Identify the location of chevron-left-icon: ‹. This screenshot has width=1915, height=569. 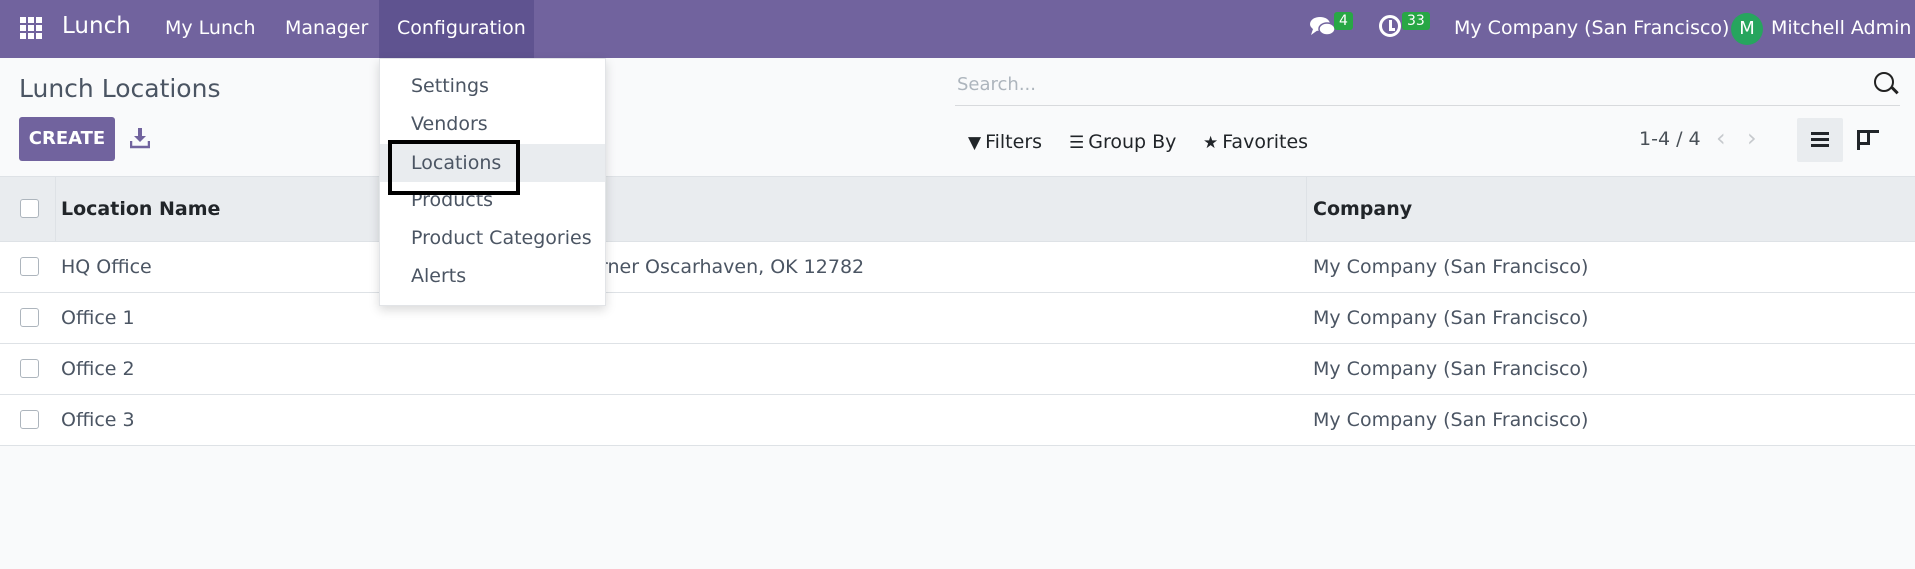
(1721, 138).